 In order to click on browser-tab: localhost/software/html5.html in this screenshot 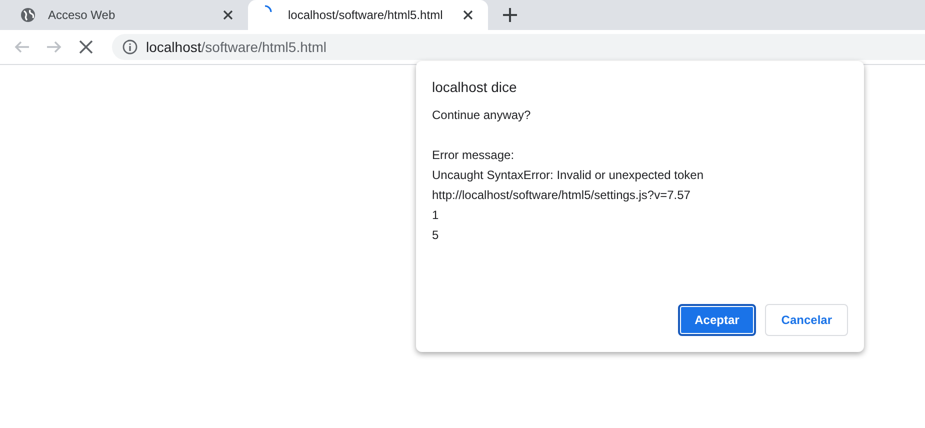, I will do `click(368, 15)`.